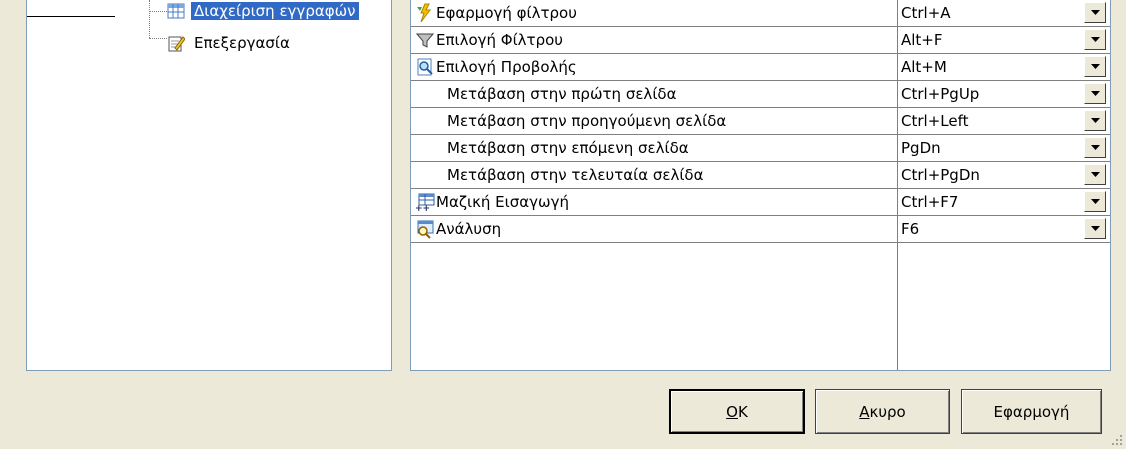 This screenshot has width=1126, height=449. I want to click on table-row: Επιλογή Φίλτρου Alt+F, so click(760, 40).